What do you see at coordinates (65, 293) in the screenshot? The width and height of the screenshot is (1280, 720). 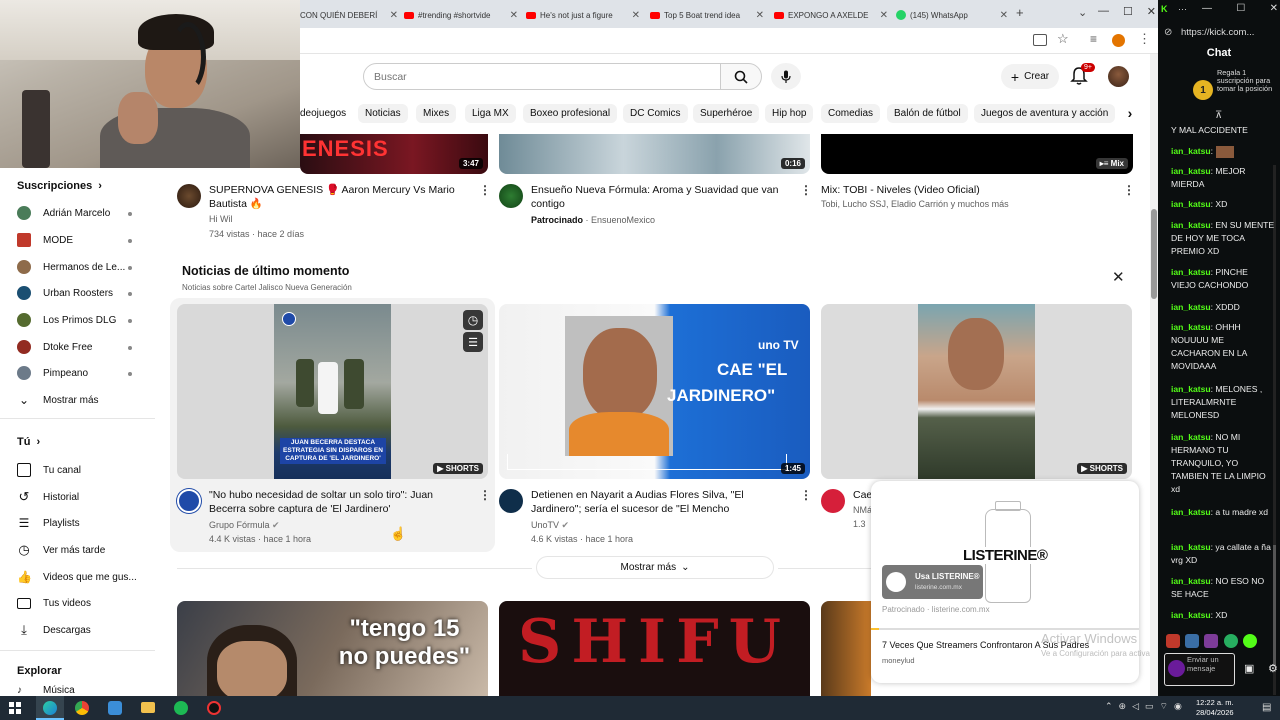 I see `sidebar-item-subscription: Urban Roosters` at bounding box center [65, 293].